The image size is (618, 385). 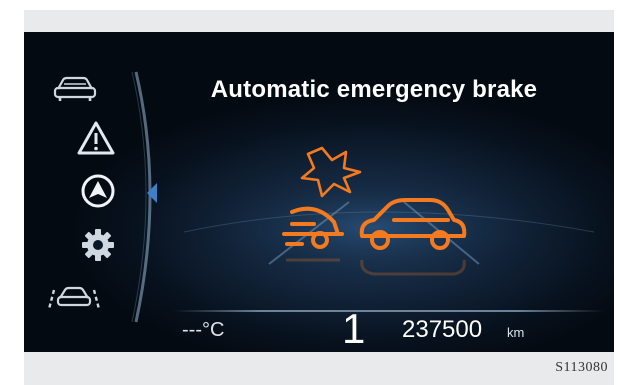 I want to click on alert-title: Automatic emergency brake, so click(x=374, y=89).